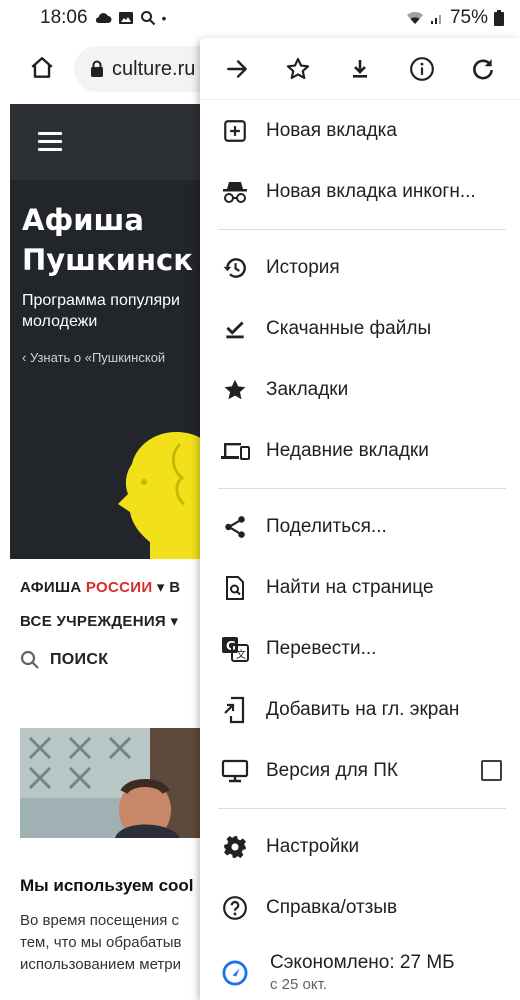  What do you see at coordinates (110, 783) in the screenshot?
I see `news-photo` at bounding box center [110, 783].